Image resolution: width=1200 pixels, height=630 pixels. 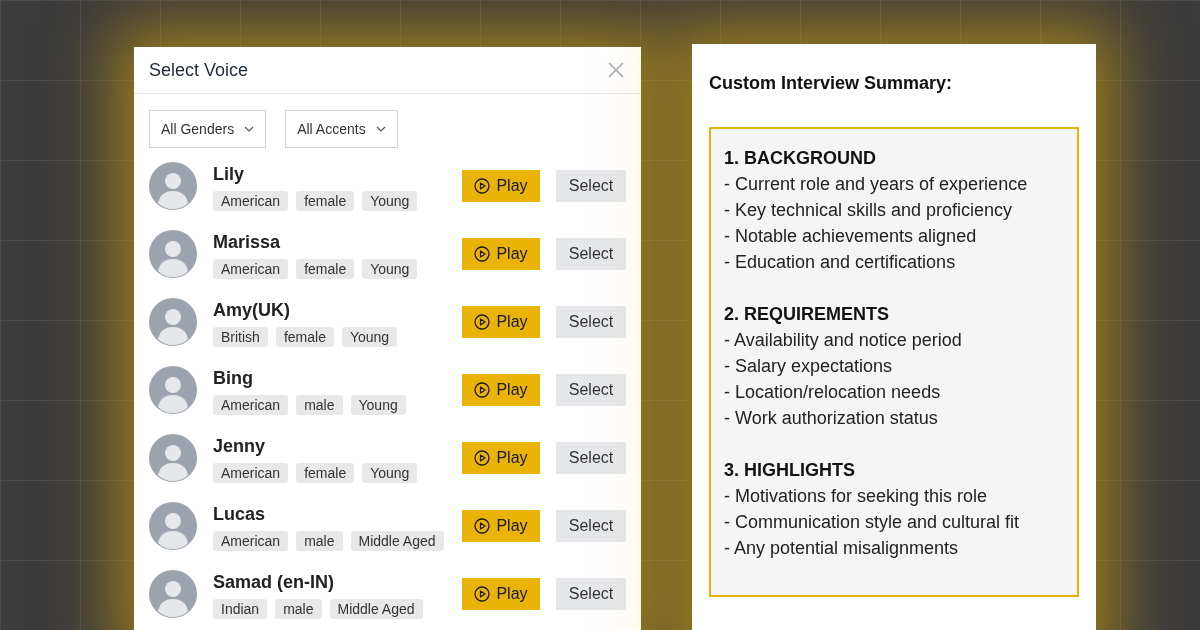 I want to click on summary-item: - Key technical skills and proficiency, so click(x=869, y=210).